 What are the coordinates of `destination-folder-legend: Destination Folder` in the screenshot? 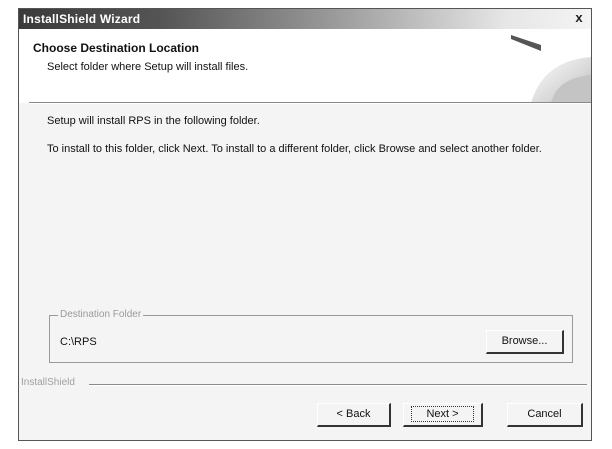 It's located at (101, 314).